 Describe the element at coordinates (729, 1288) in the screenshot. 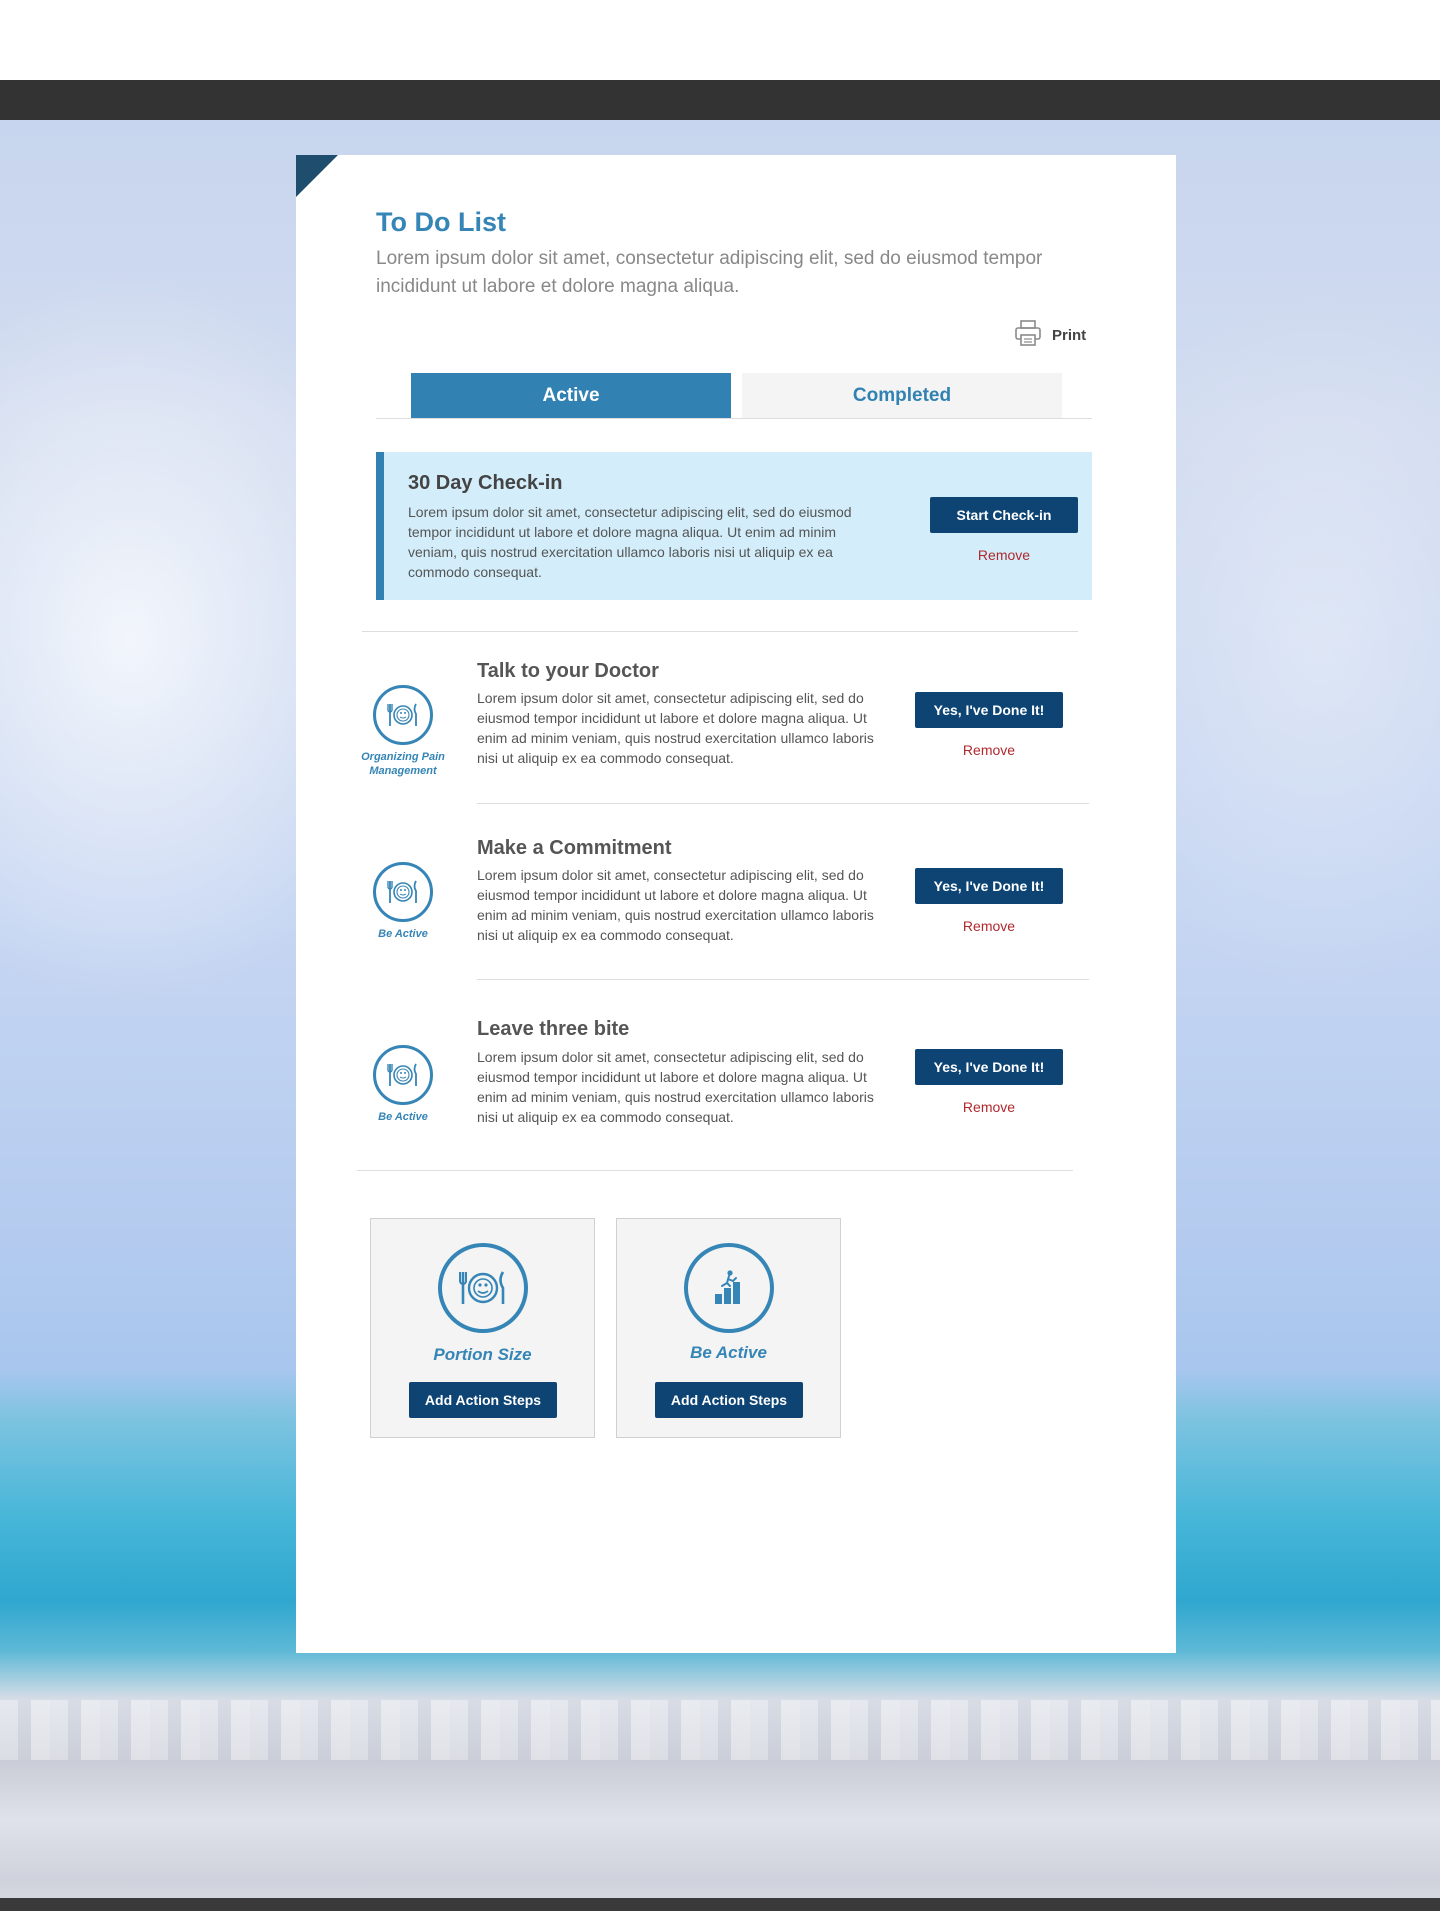

I see `running-chart-icon` at that location.